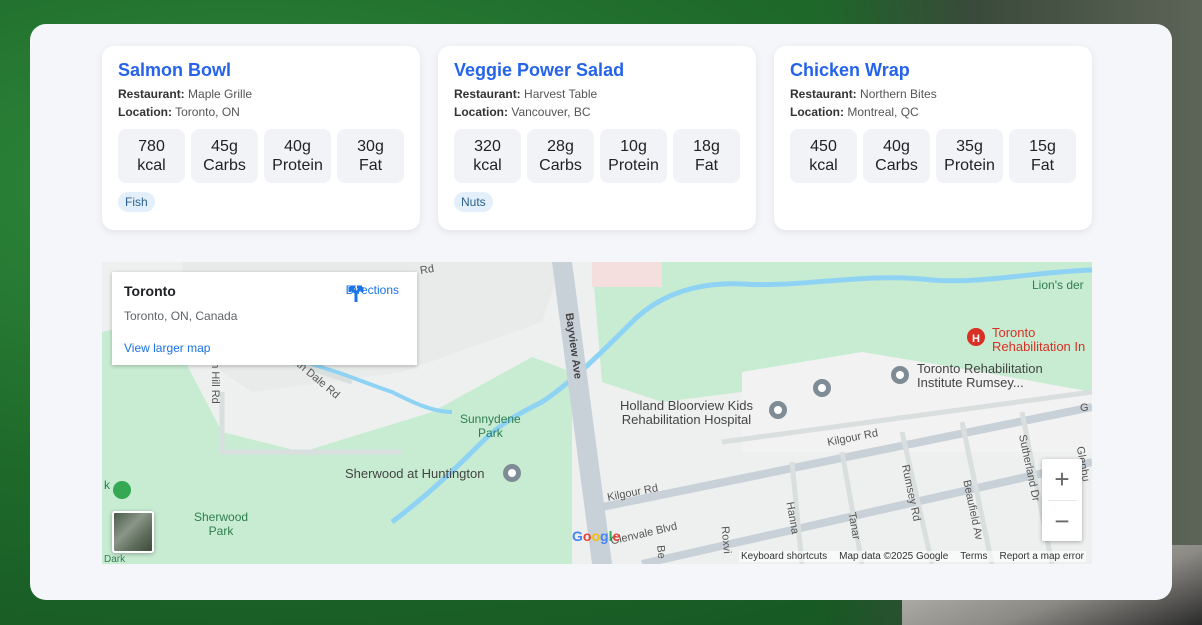  I want to click on nutrition-carbs: 28g Carbs, so click(560, 156).